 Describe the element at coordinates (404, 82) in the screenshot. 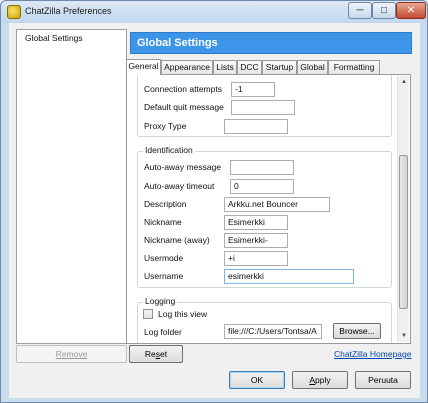

I see `scroll-up-arrow-icon: ▲` at that location.